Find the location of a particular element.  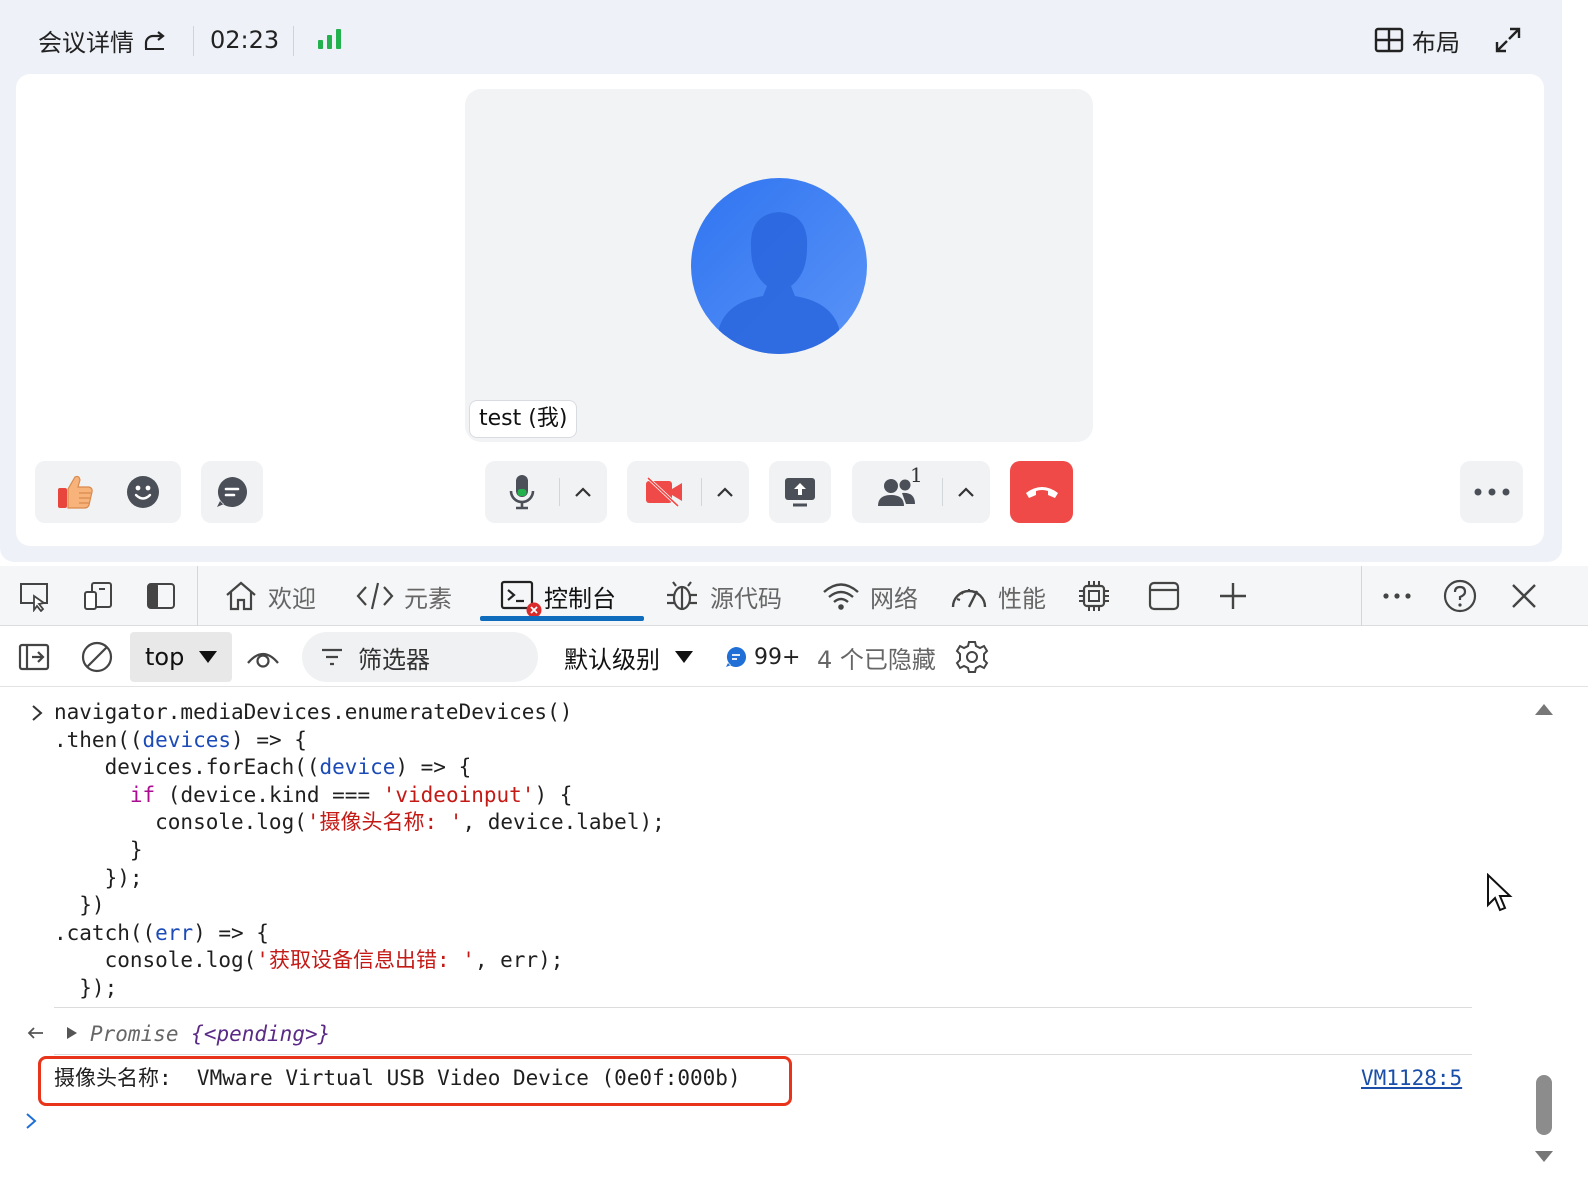

mouse-cursor-icon is located at coordinates (1500, 892).